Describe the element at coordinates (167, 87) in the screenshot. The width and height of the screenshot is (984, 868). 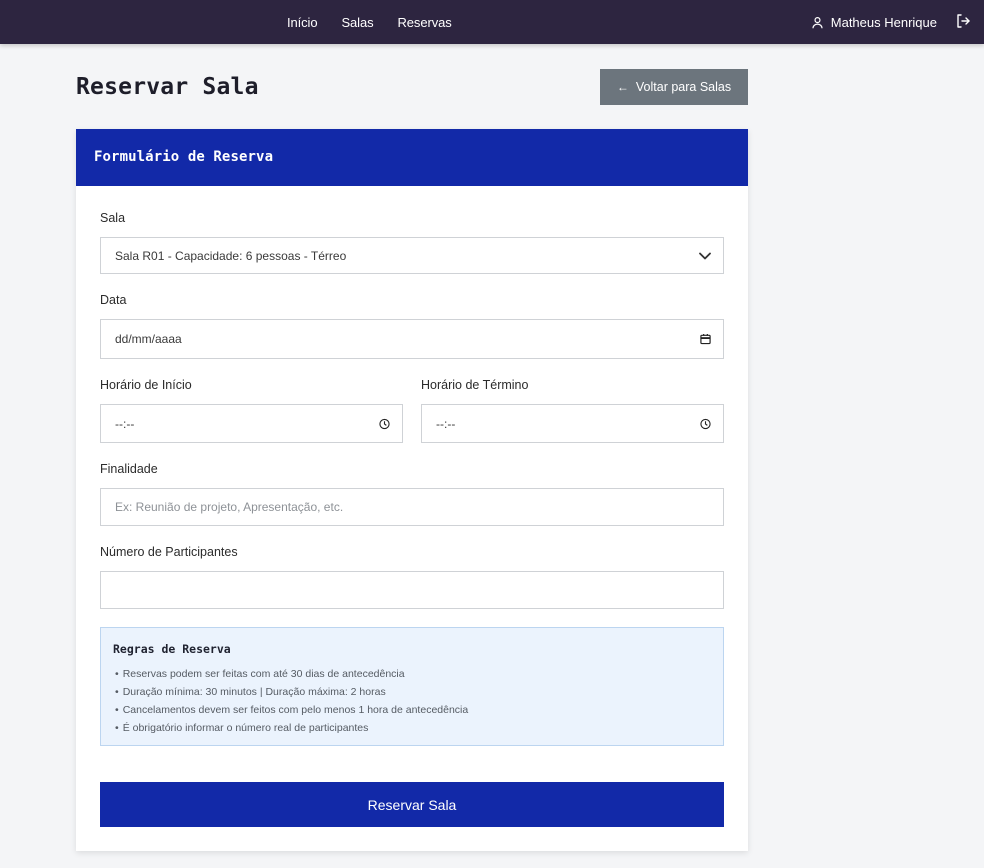
I see `page-title: Reservar Sala` at that location.